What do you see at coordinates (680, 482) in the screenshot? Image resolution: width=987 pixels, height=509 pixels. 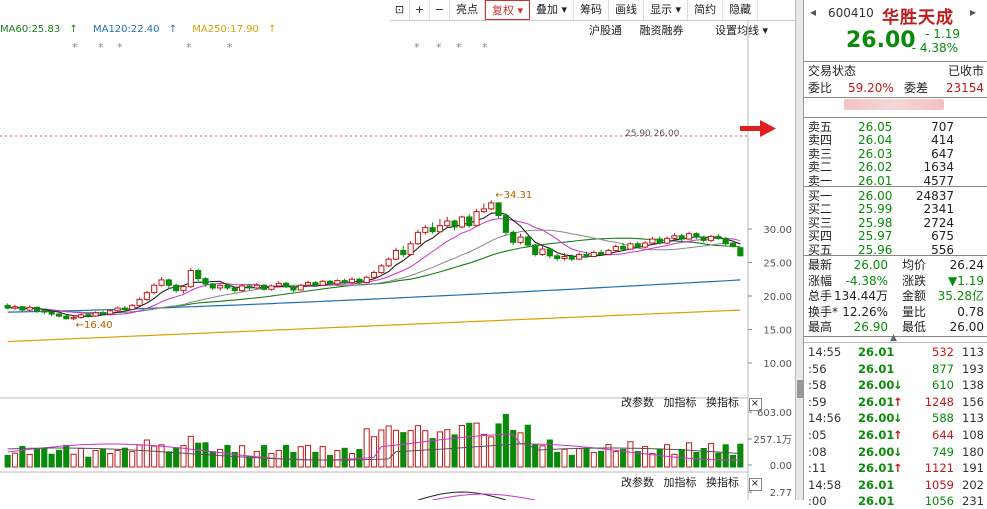 I see `ind-add-indicator: 加指标` at bounding box center [680, 482].